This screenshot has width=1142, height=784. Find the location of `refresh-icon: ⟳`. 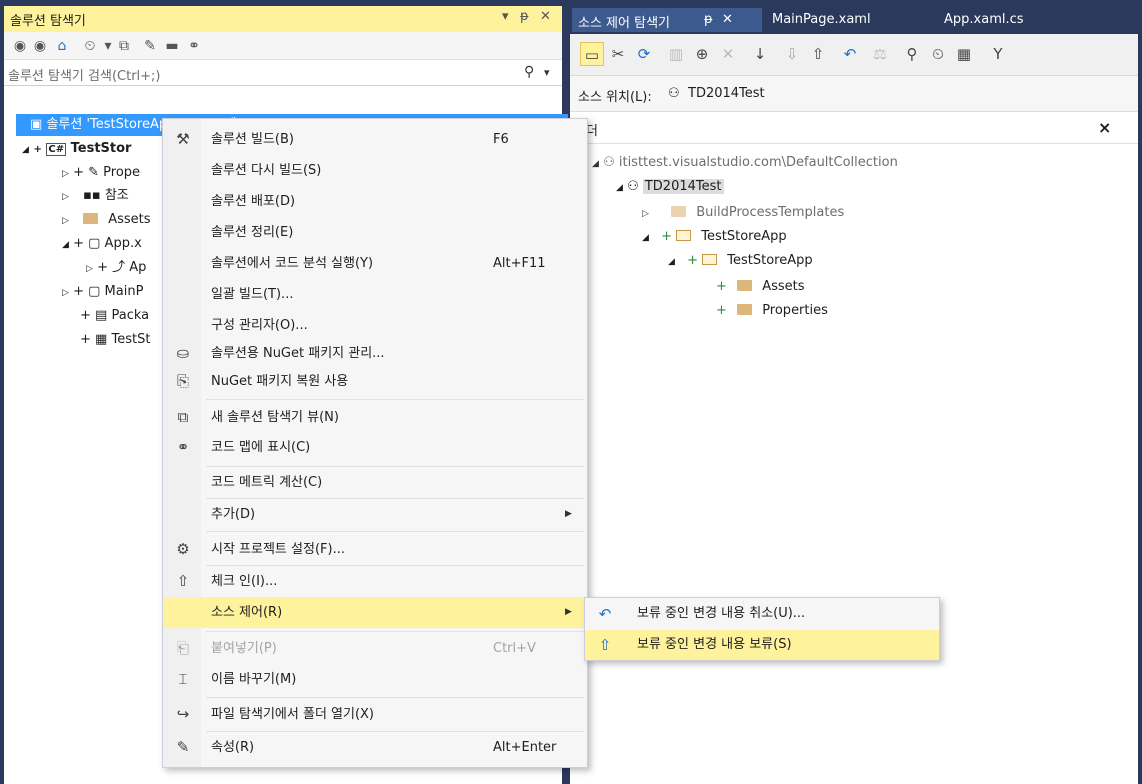

refresh-icon: ⟳ is located at coordinates (644, 54).